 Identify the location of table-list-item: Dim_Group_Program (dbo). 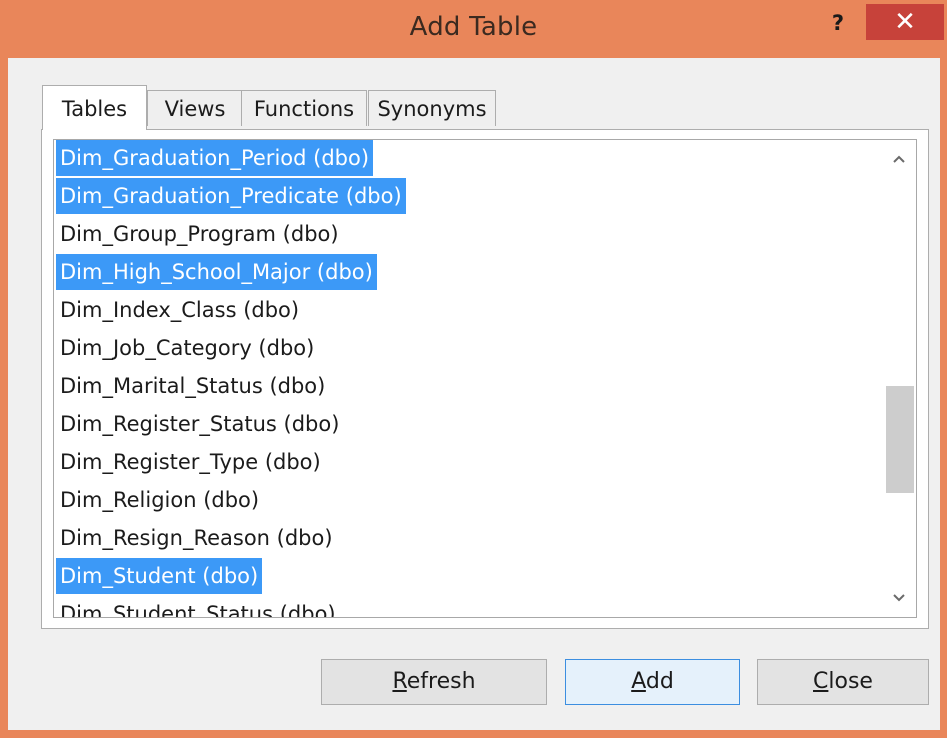
(199, 234).